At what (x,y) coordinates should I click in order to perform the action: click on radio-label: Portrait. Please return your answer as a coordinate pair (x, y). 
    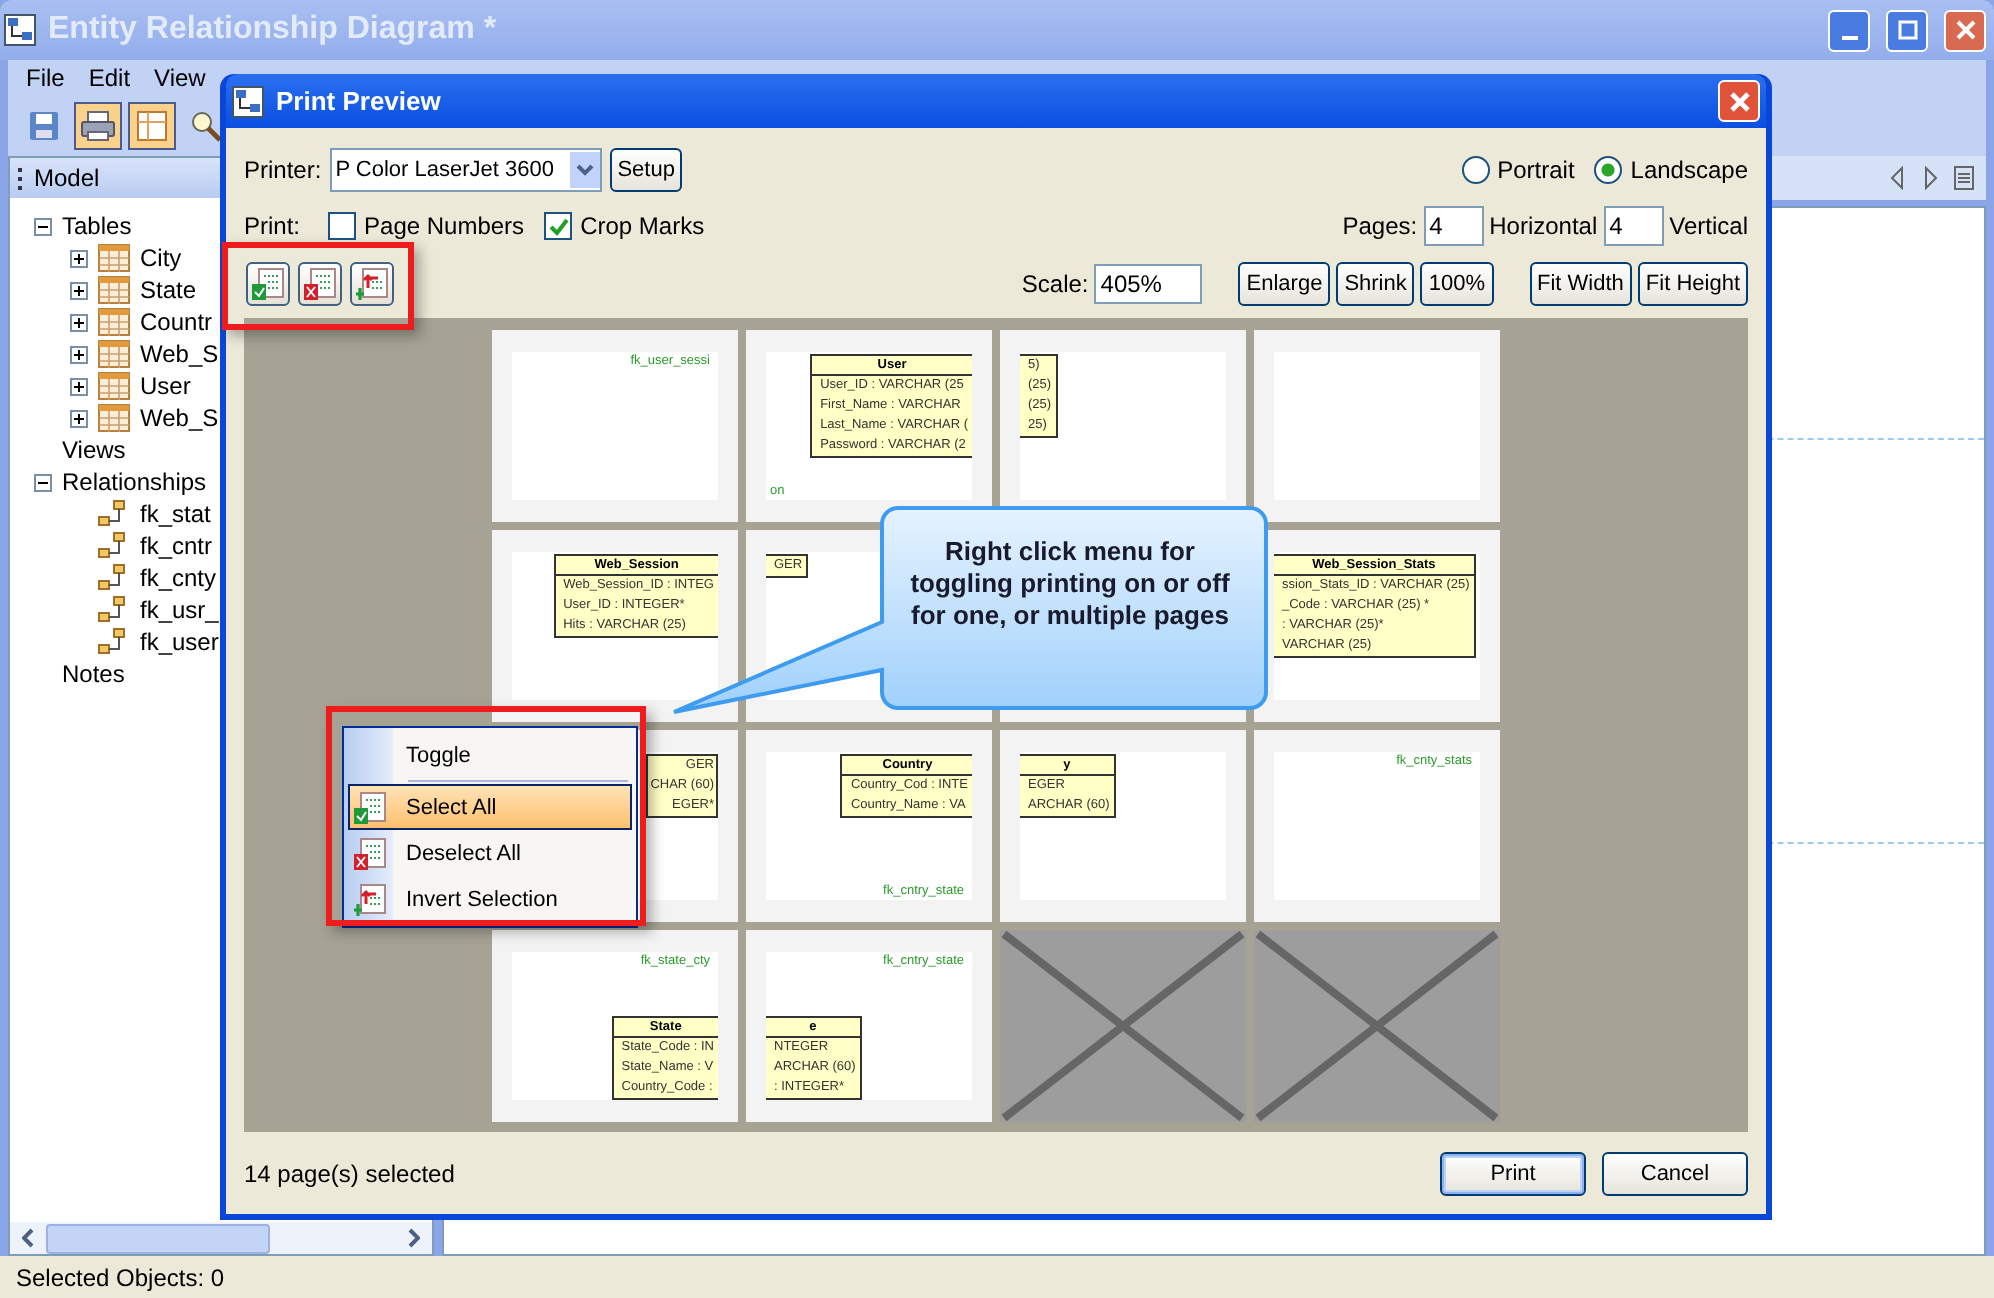
    Looking at the image, I should click on (1536, 170).